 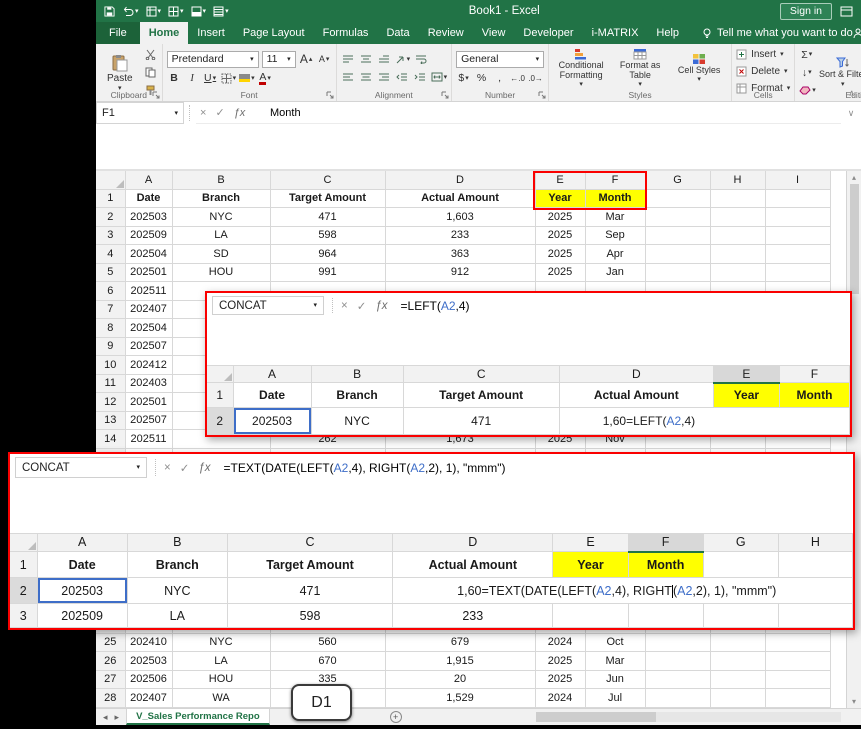 What do you see at coordinates (806, 72) in the screenshot?
I see `fill-button: ↓ ▾` at bounding box center [806, 72].